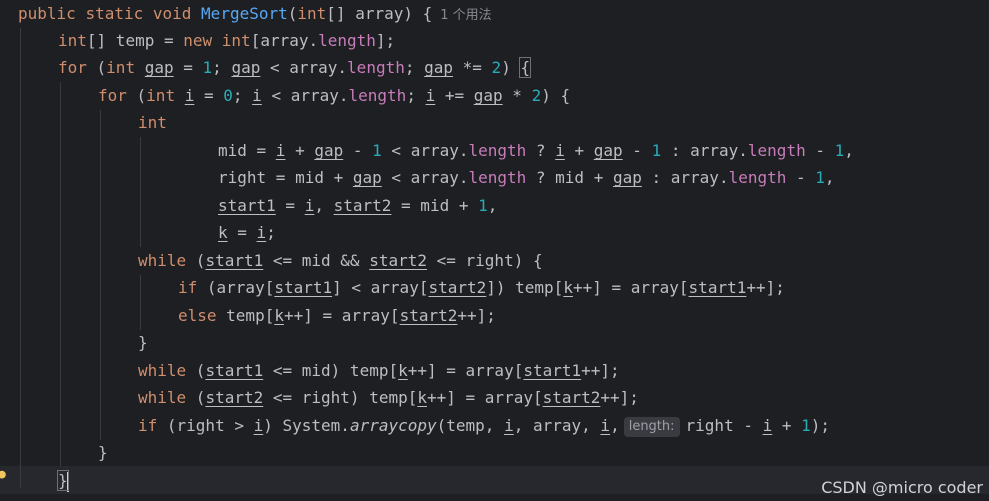  What do you see at coordinates (228, 95) in the screenshot?
I see `token: 0` at bounding box center [228, 95].